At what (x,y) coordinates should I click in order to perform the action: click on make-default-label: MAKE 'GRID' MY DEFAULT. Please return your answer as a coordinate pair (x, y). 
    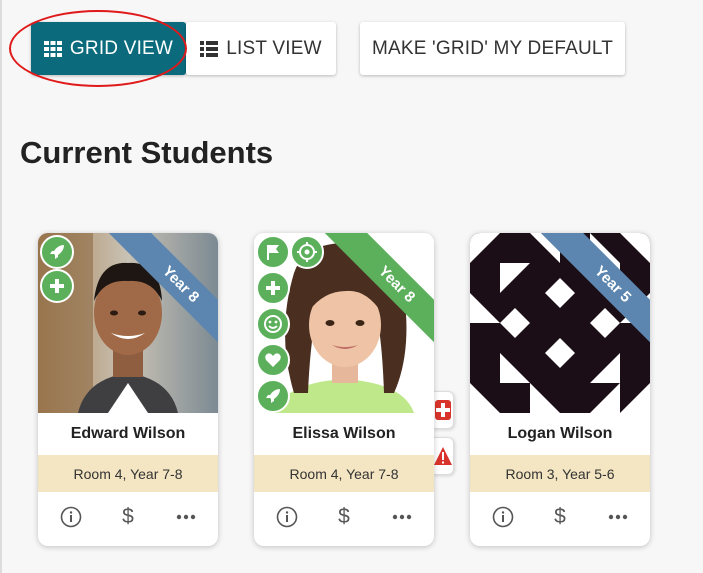
    Looking at the image, I should click on (492, 48).